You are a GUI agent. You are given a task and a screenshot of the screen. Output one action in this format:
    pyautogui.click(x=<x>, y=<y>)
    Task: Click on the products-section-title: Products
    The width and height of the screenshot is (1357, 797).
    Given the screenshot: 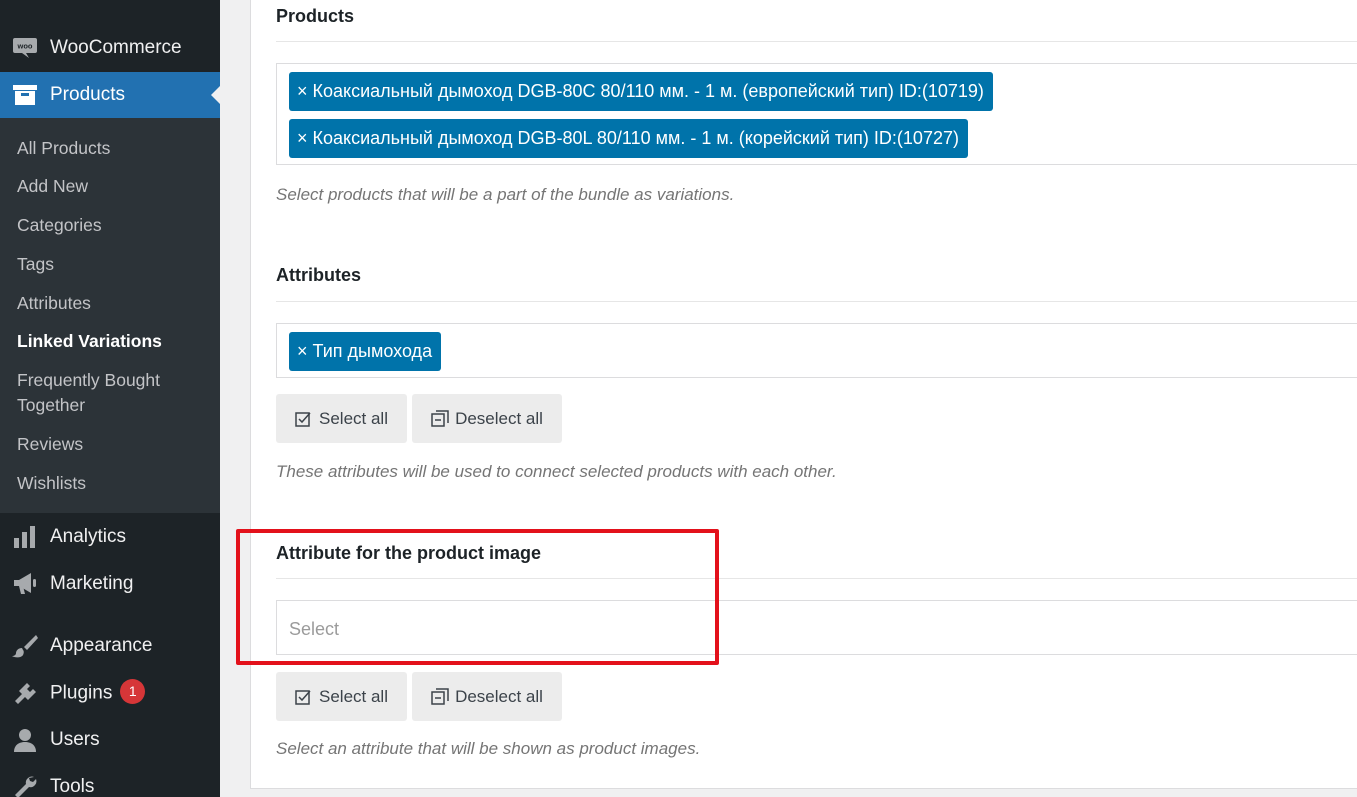 What is the action you would take?
    pyautogui.click(x=315, y=16)
    